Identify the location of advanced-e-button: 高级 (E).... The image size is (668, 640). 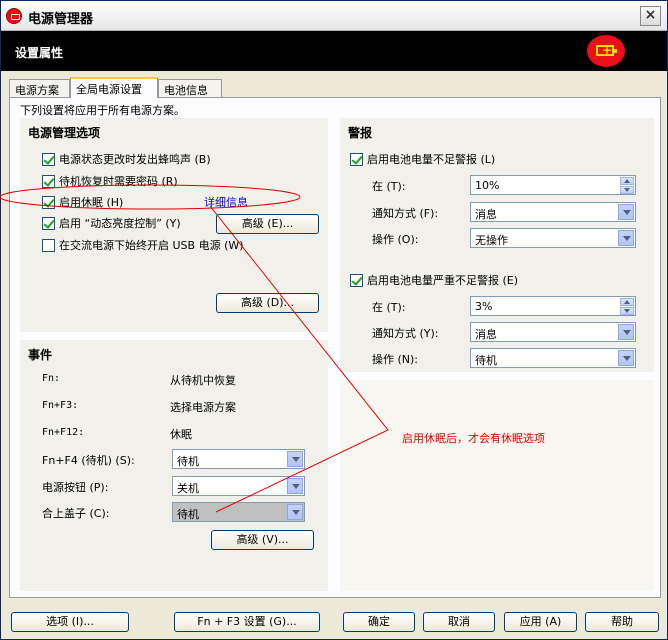
(267, 224).